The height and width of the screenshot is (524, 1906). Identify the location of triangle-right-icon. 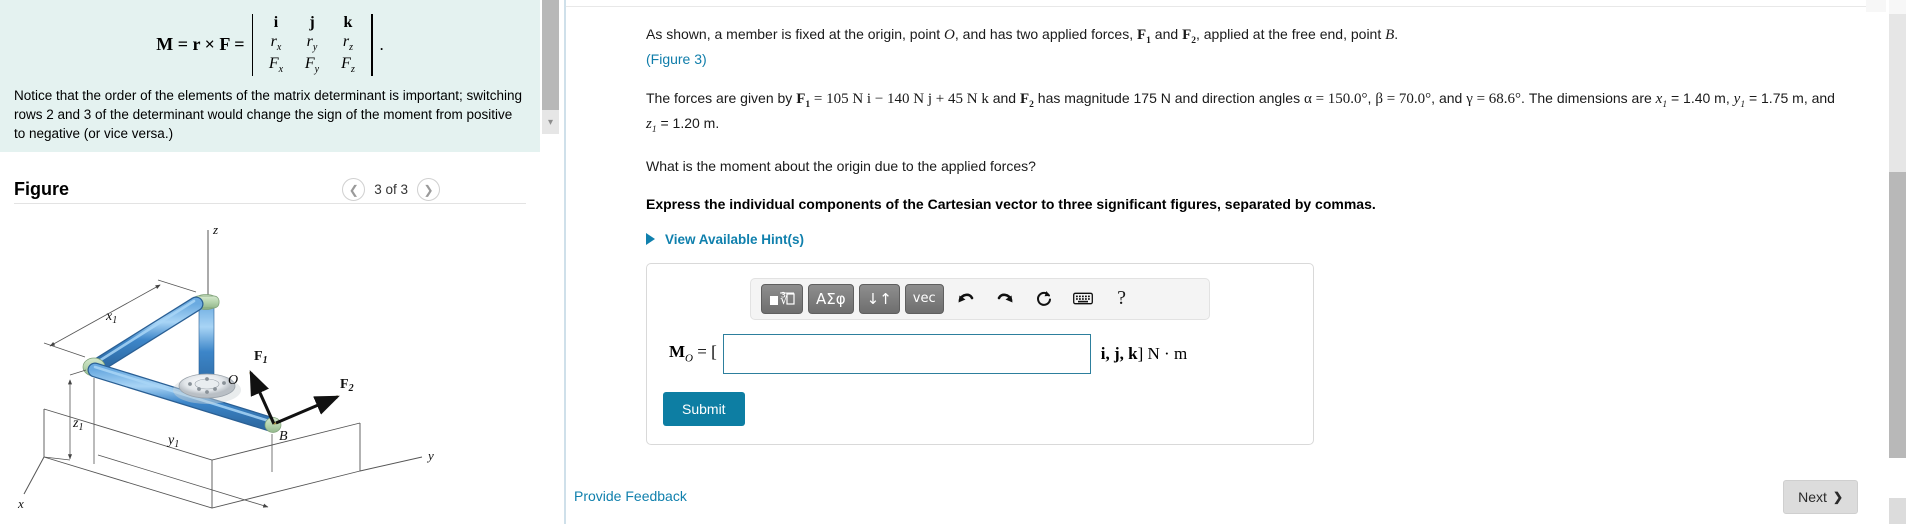
(650, 239).